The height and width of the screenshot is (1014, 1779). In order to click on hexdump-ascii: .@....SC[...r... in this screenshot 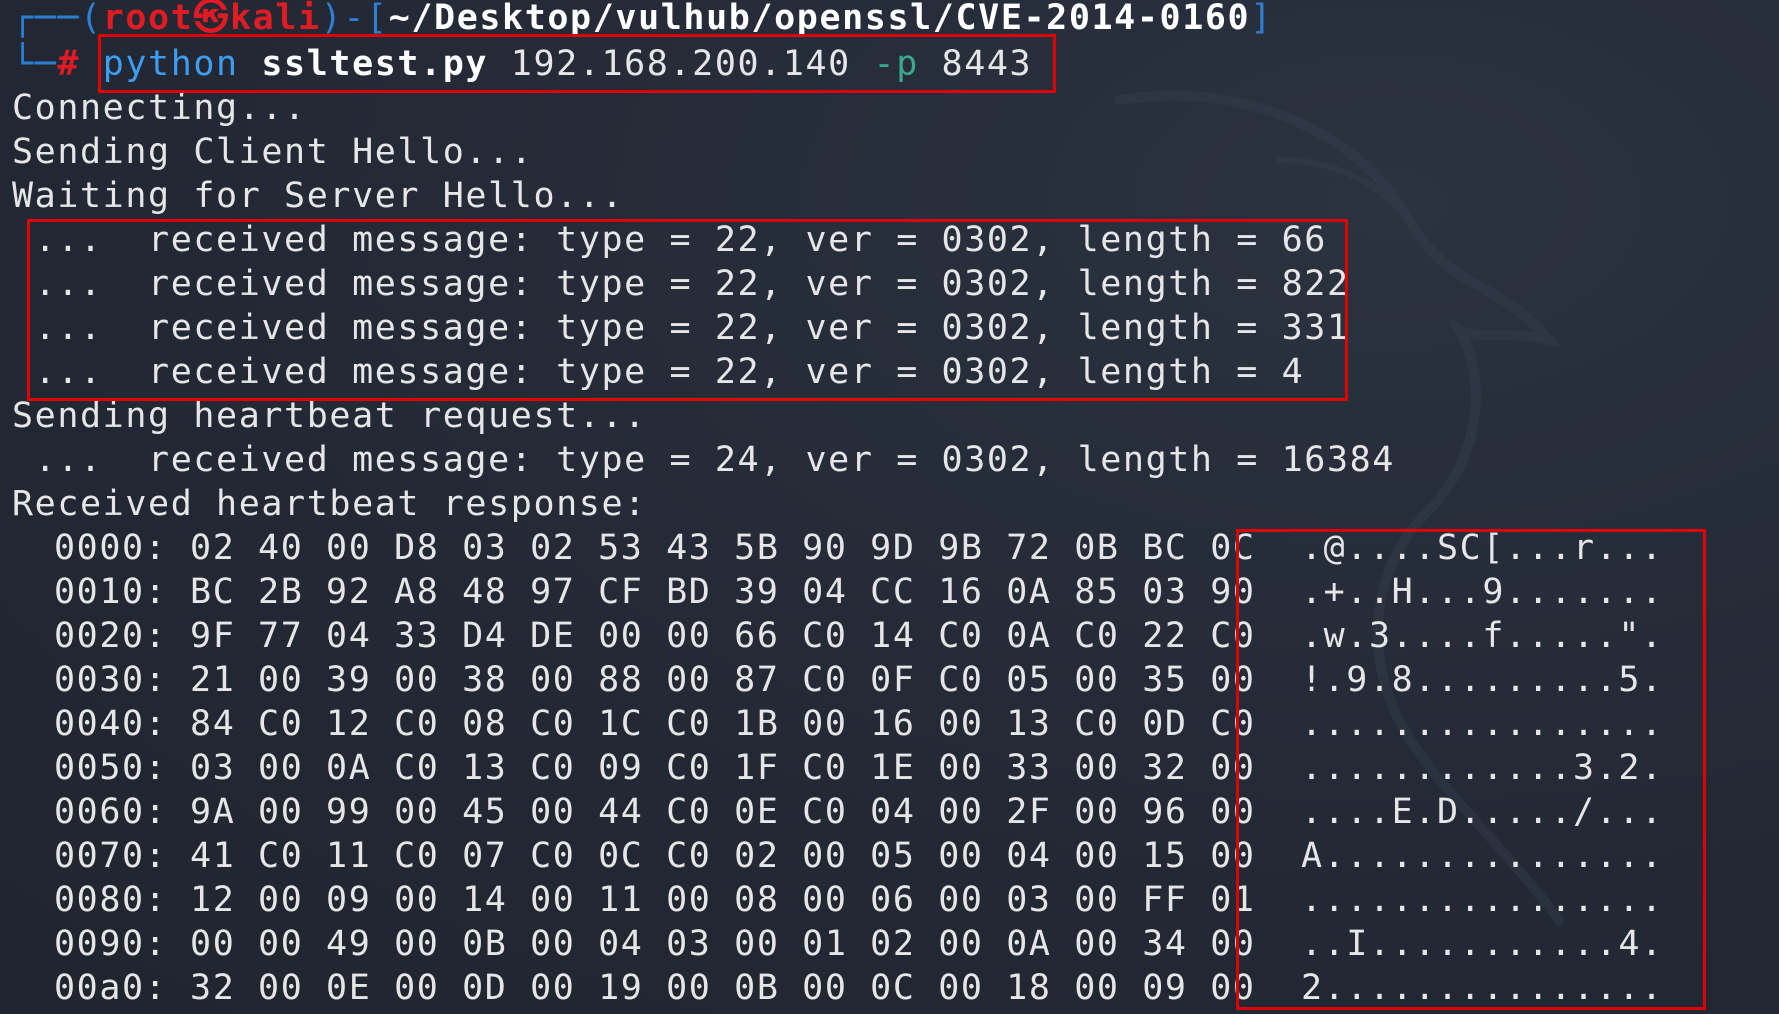, I will do `click(1482, 548)`.